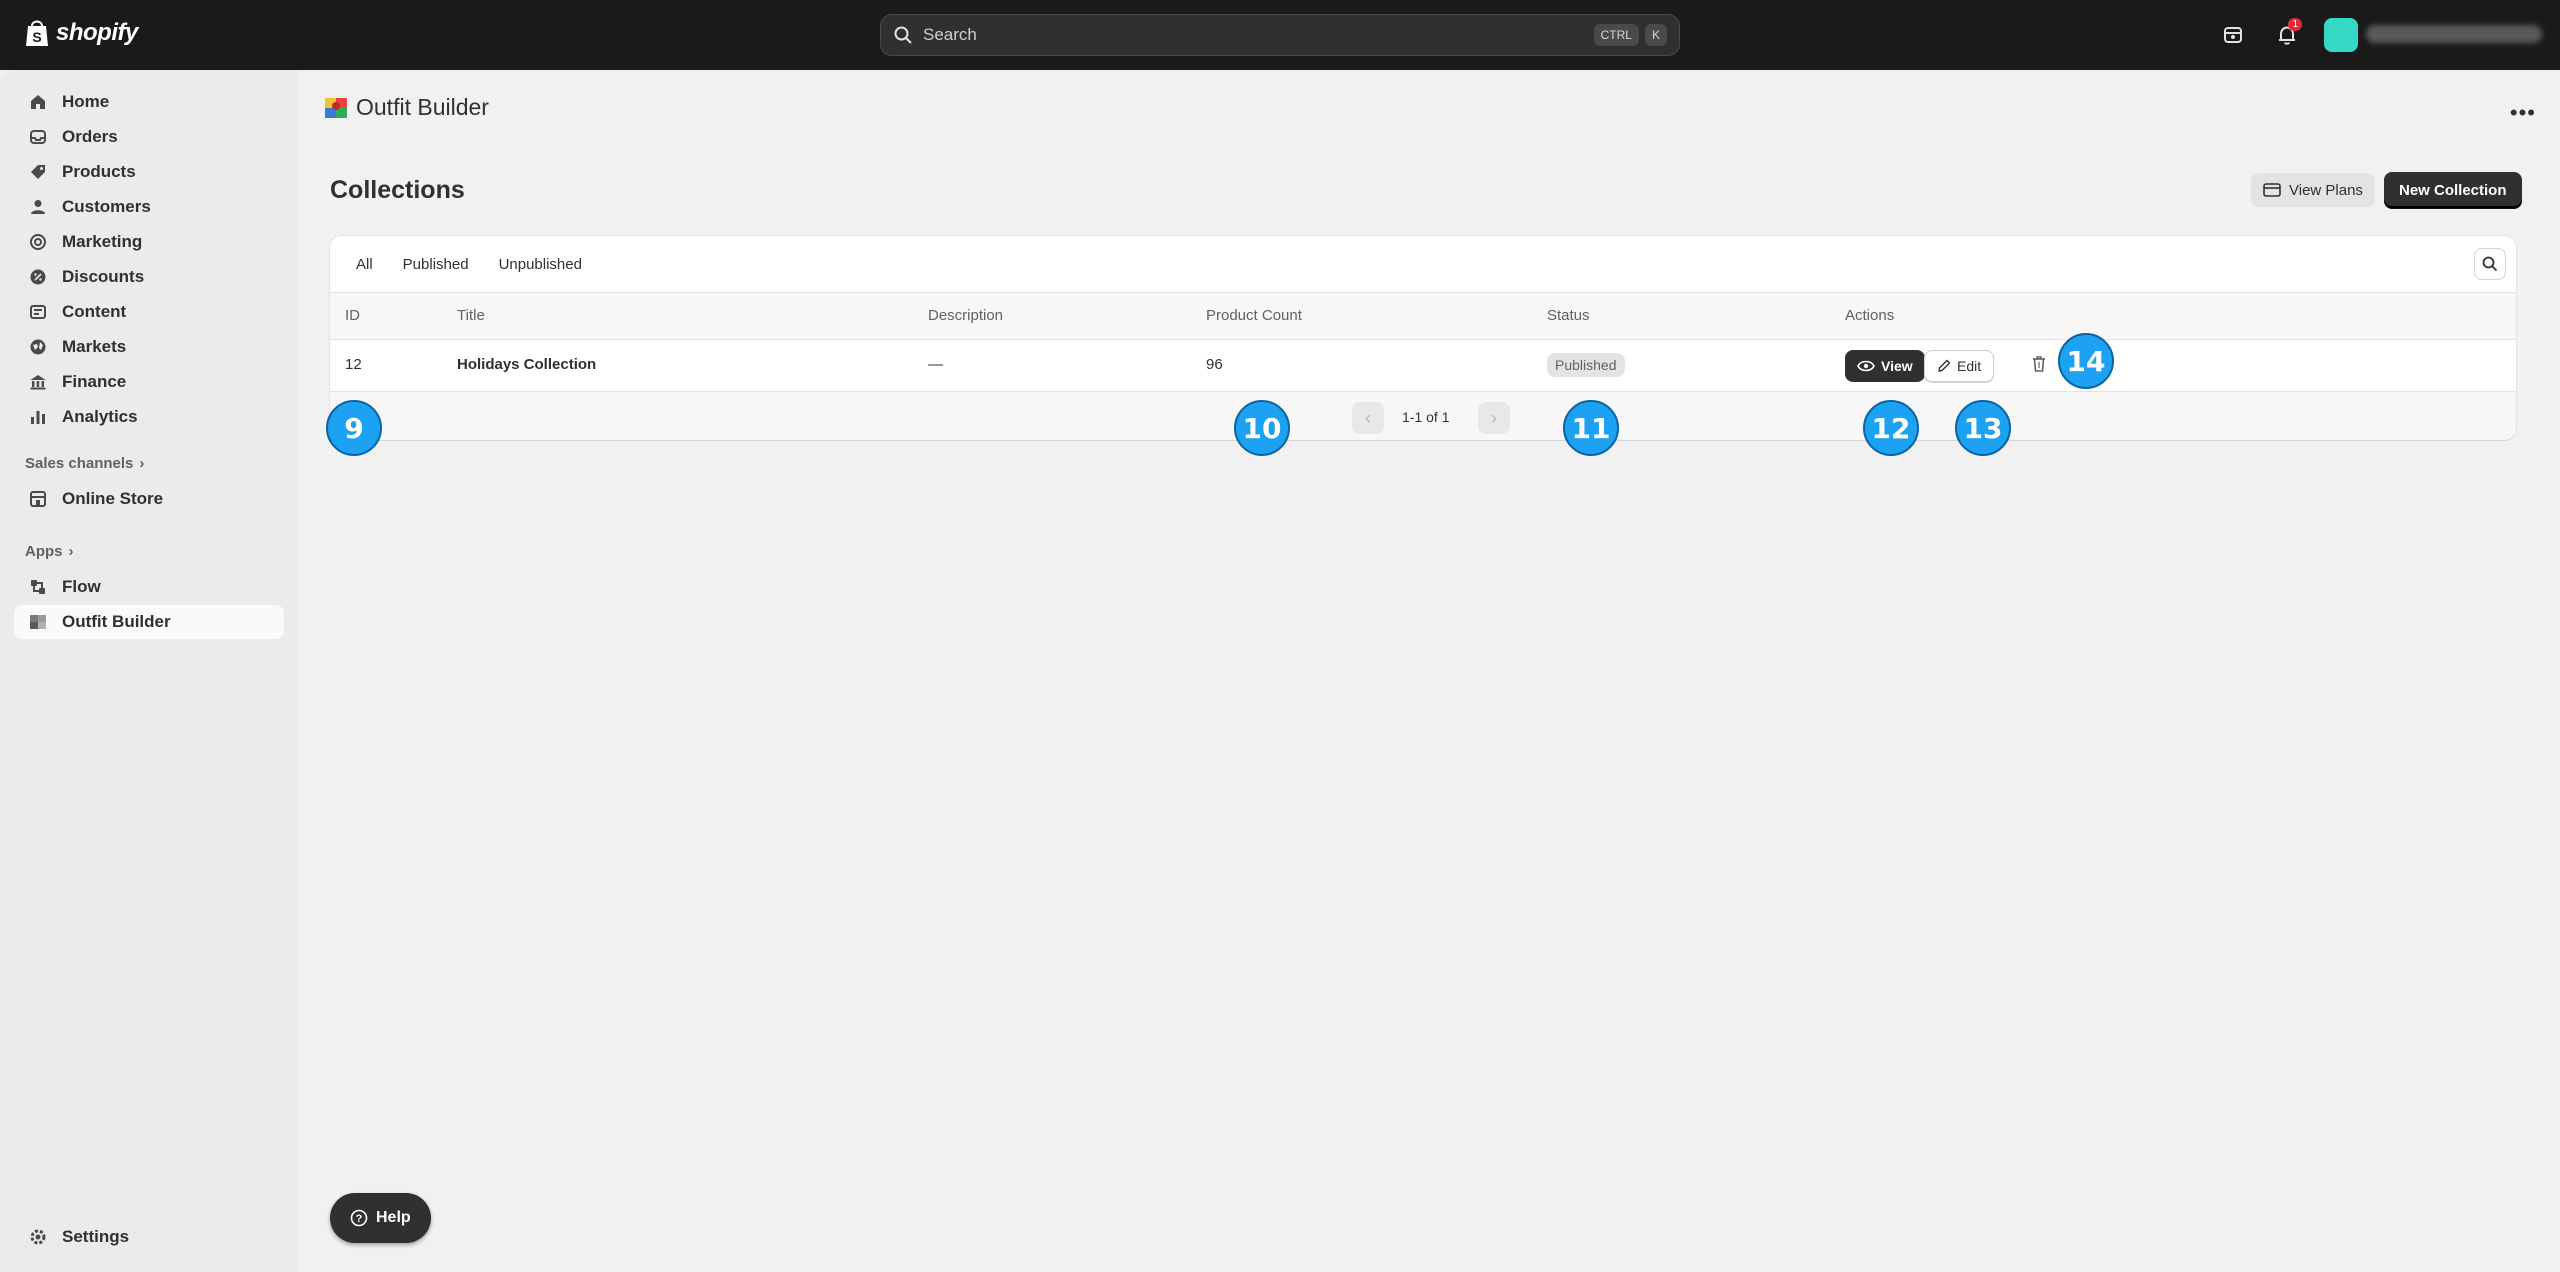 Image resolution: width=2560 pixels, height=1272 pixels. I want to click on store-switcher-button, so click(2233, 35).